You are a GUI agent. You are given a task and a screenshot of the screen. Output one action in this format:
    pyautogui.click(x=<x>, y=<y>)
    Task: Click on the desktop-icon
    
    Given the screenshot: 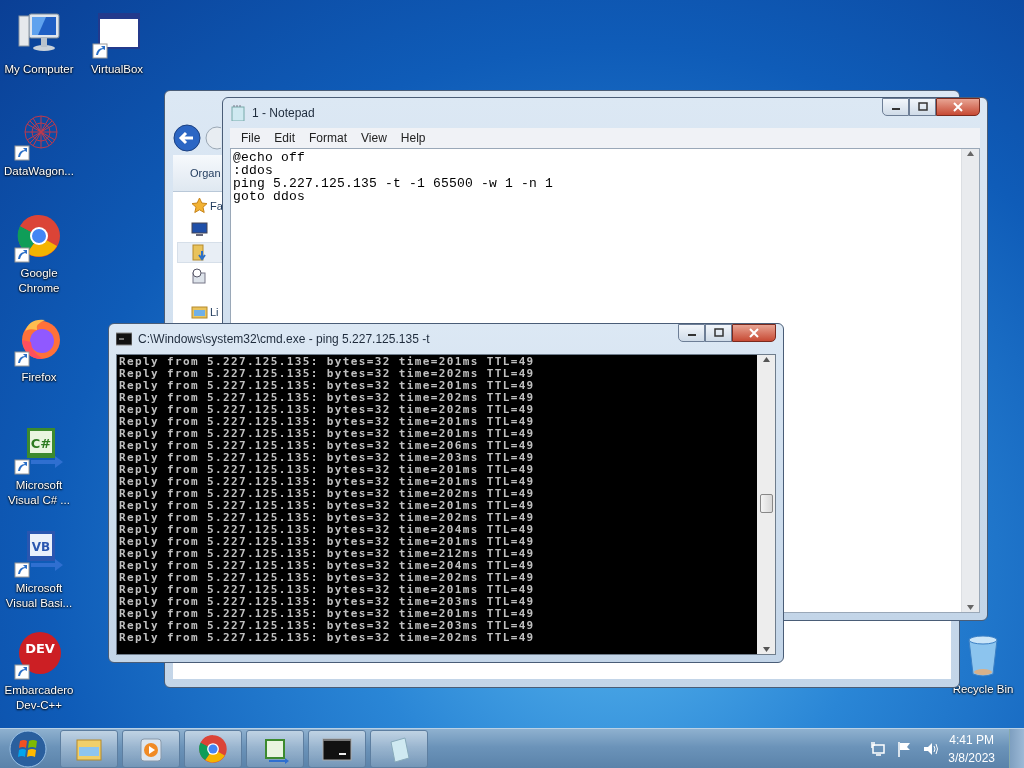 What is the action you would take?
    pyautogui.click(x=199, y=228)
    